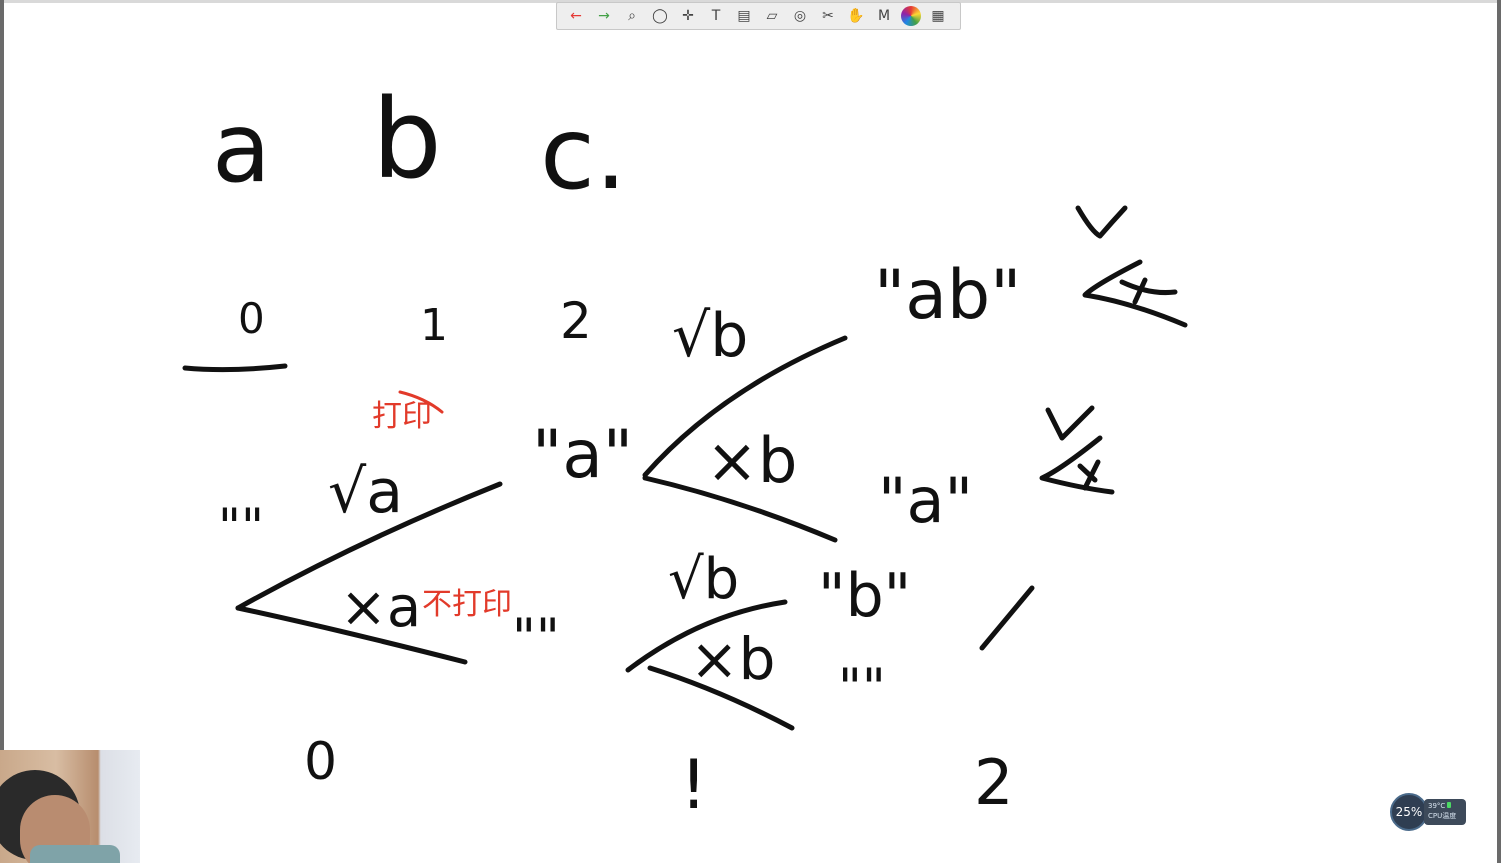 The image size is (1501, 863). Describe the element at coordinates (1449, 805) in the screenshot. I see `status-dot-icon` at that location.